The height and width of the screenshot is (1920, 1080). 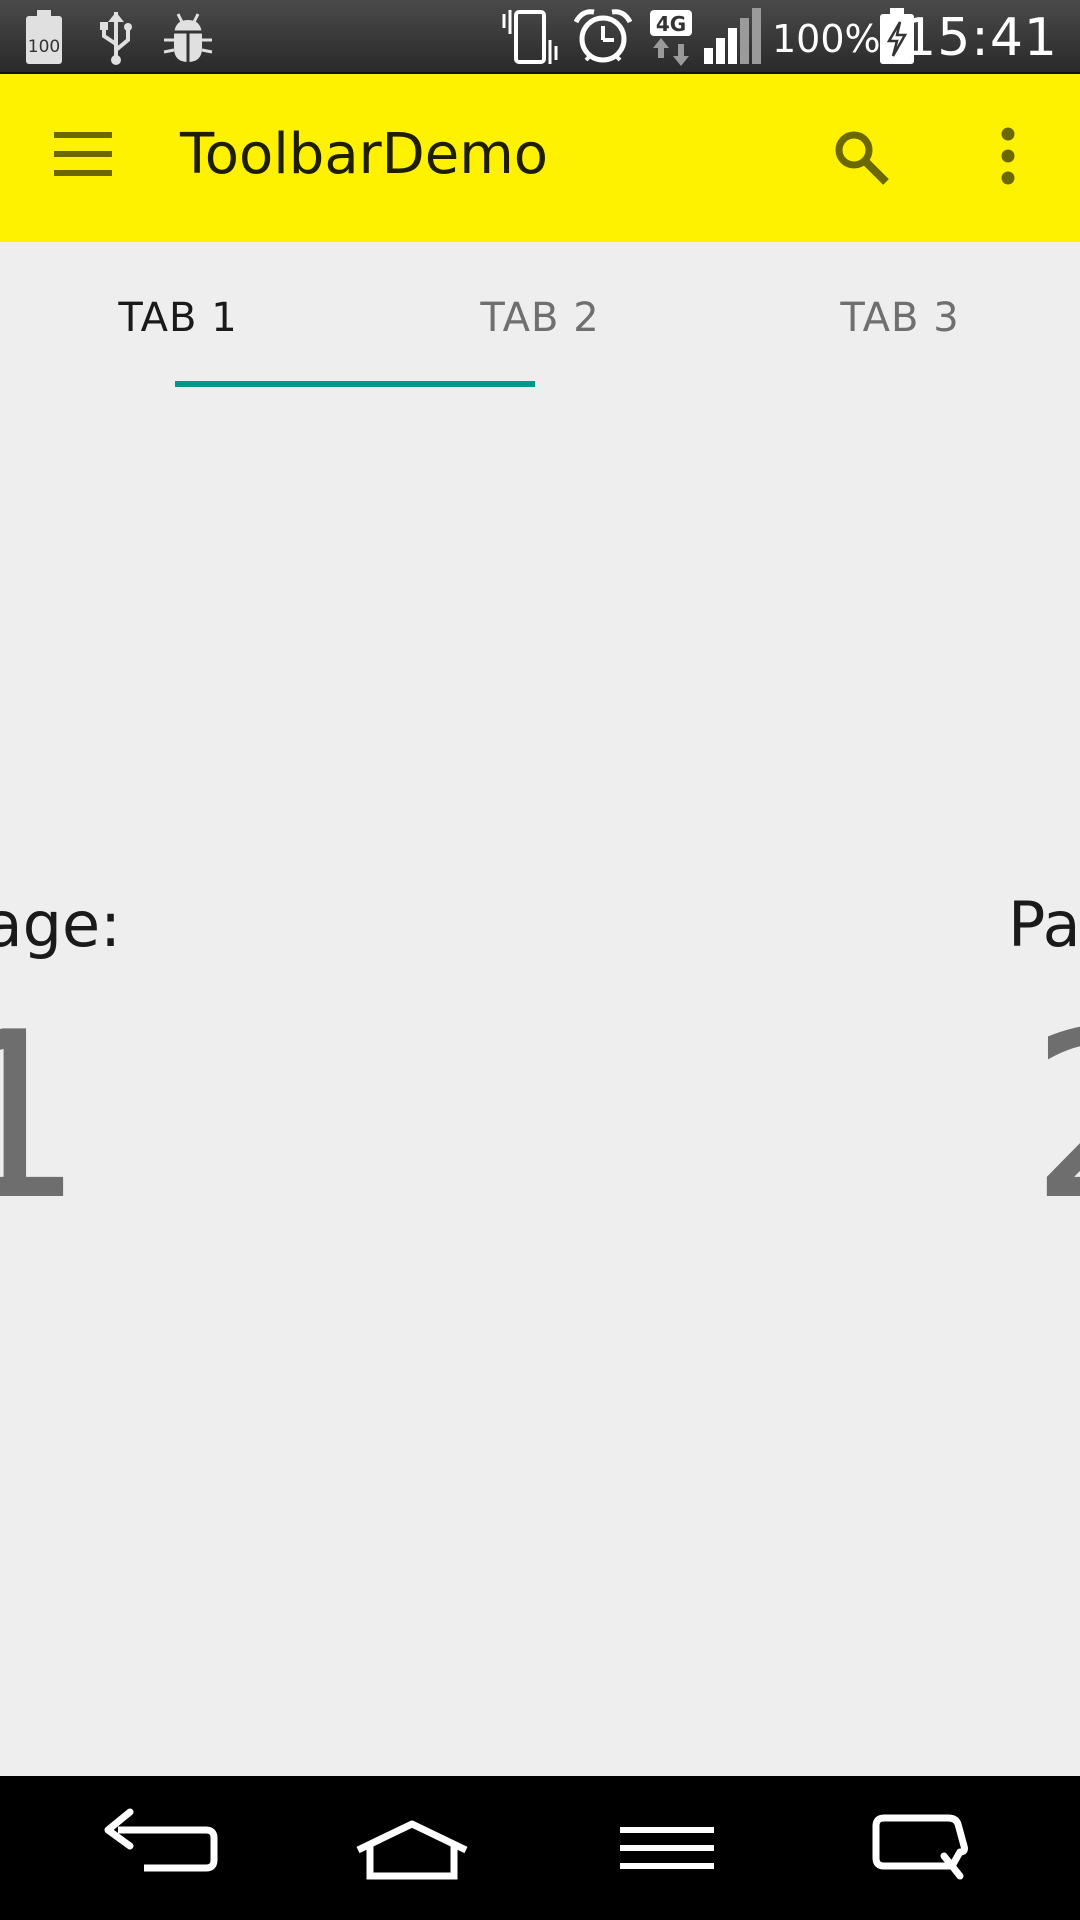 What do you see at coordinates (603, 37) in the screenshot?
I see `alarm-icon` at bounding box center [603, 37].